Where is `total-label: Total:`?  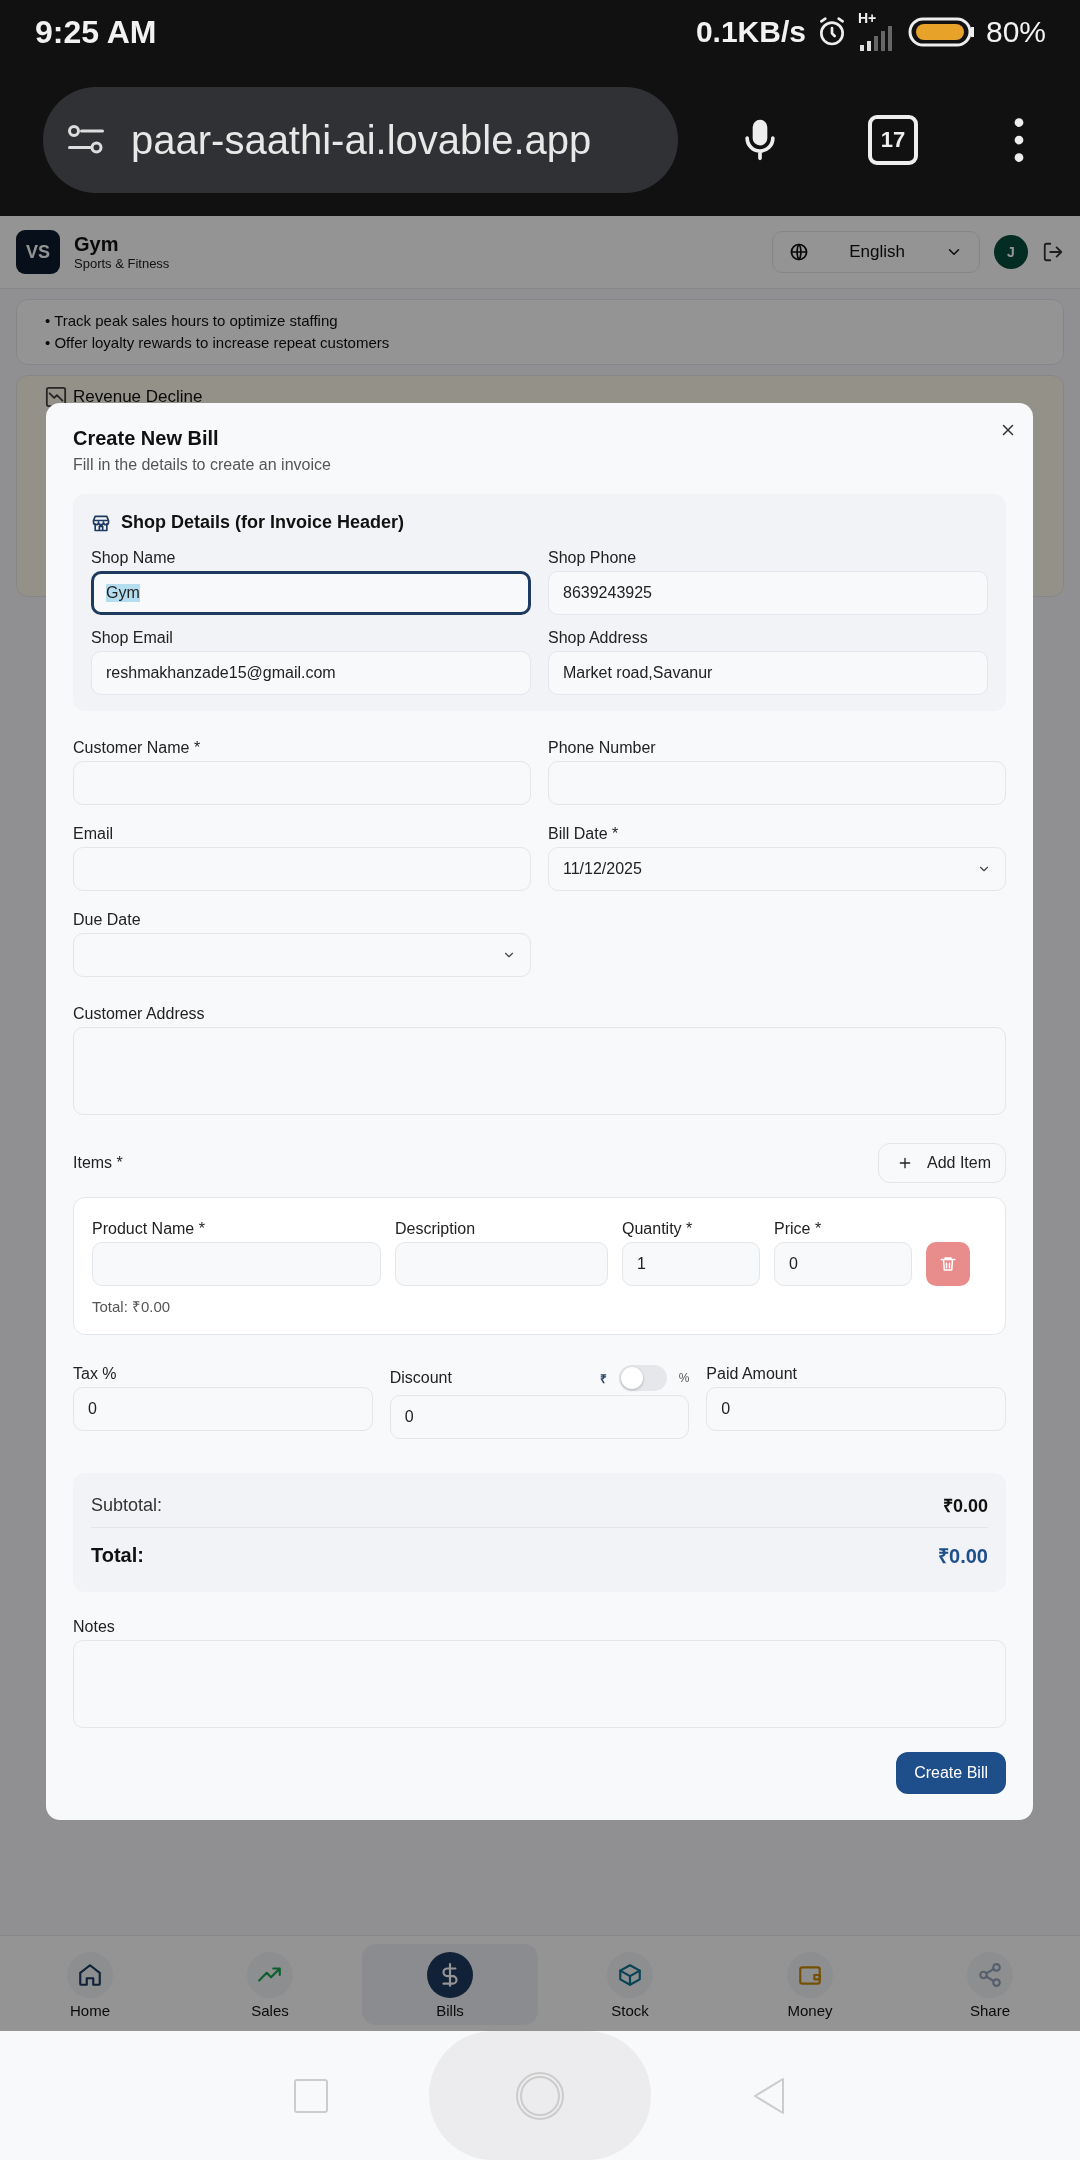 total-label: Total: is located at coordinates (117, 1555).